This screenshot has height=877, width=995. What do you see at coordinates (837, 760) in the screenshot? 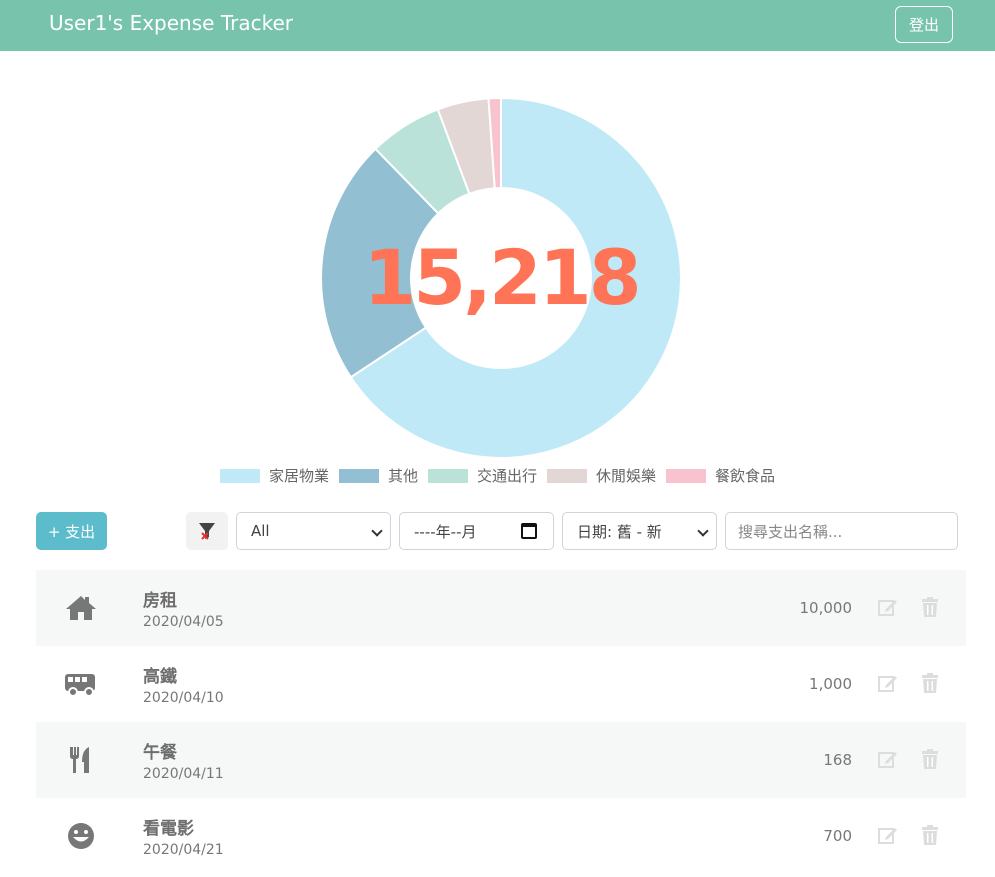
I see `expense-amount: 168` at bounding box center [837, 760].